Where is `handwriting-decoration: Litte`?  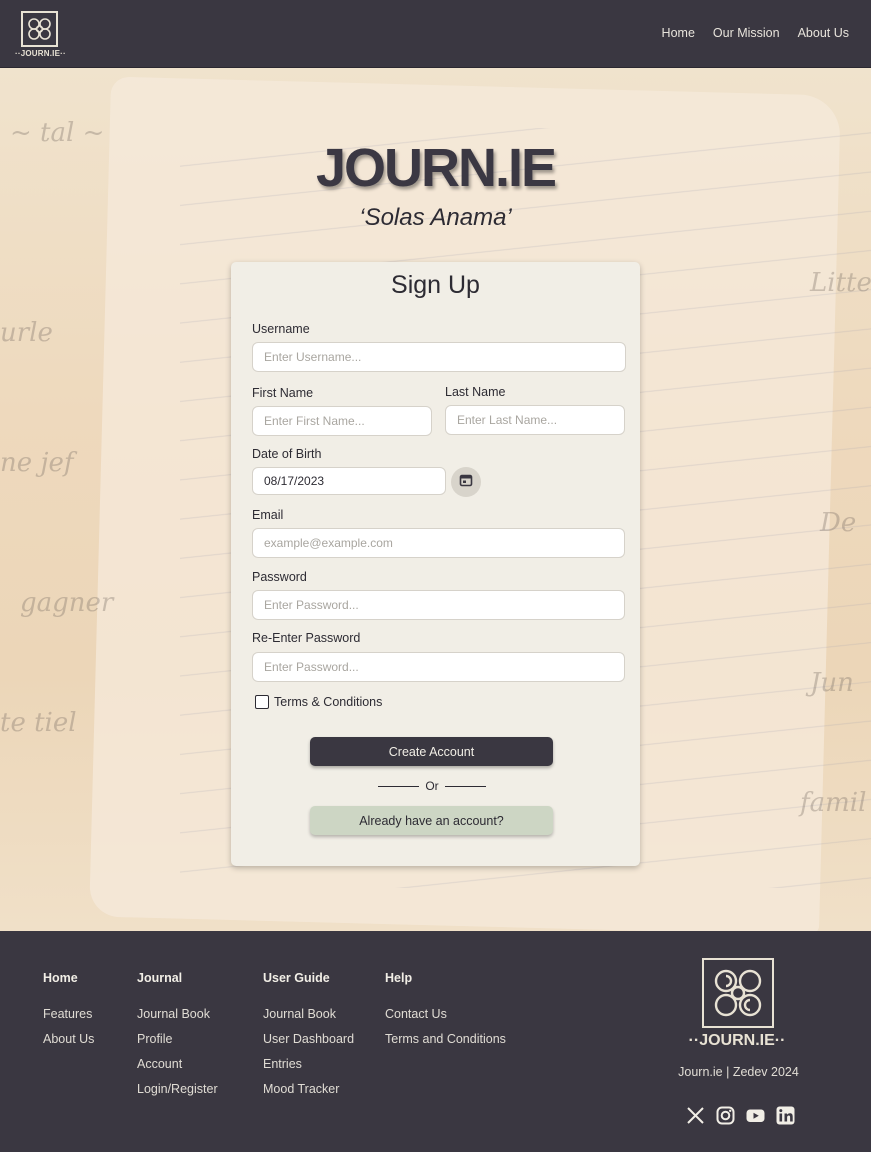
handwriting-decoration: Litte is located at coordinates (840, 283).